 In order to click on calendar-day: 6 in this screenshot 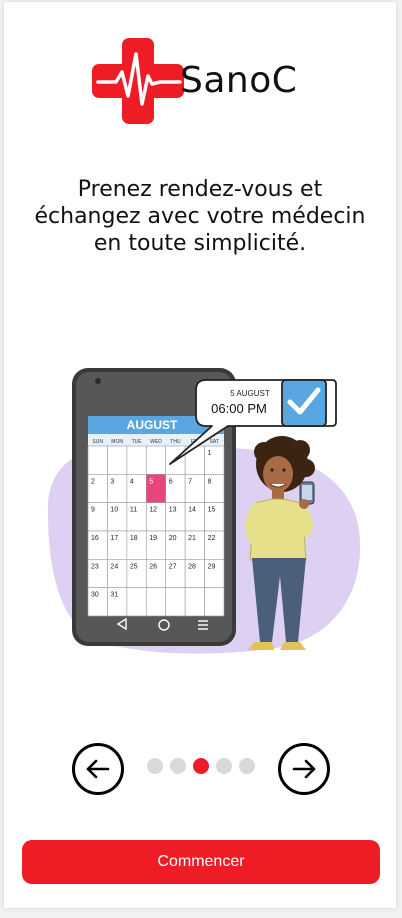, I will do `click(171, 481)`.